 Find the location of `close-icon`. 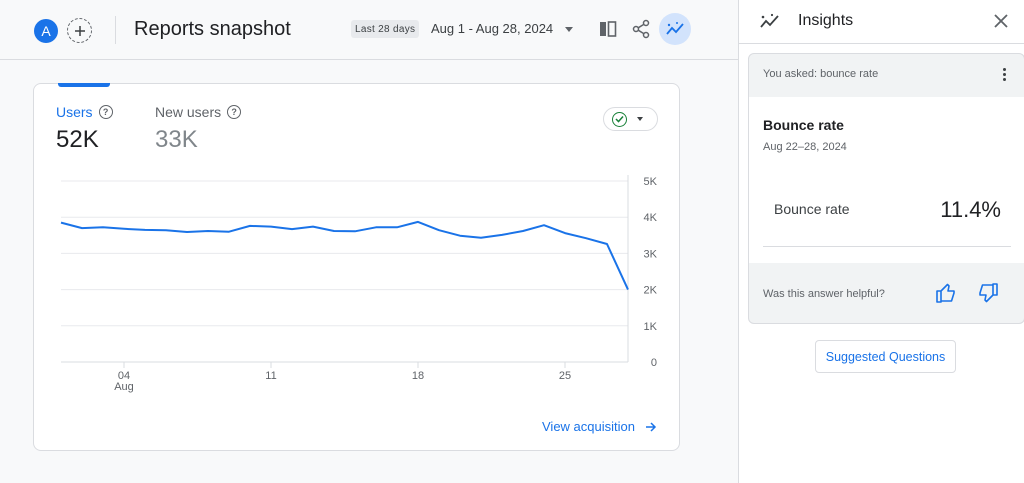

close-icon is located at coordinates (1001, 21).